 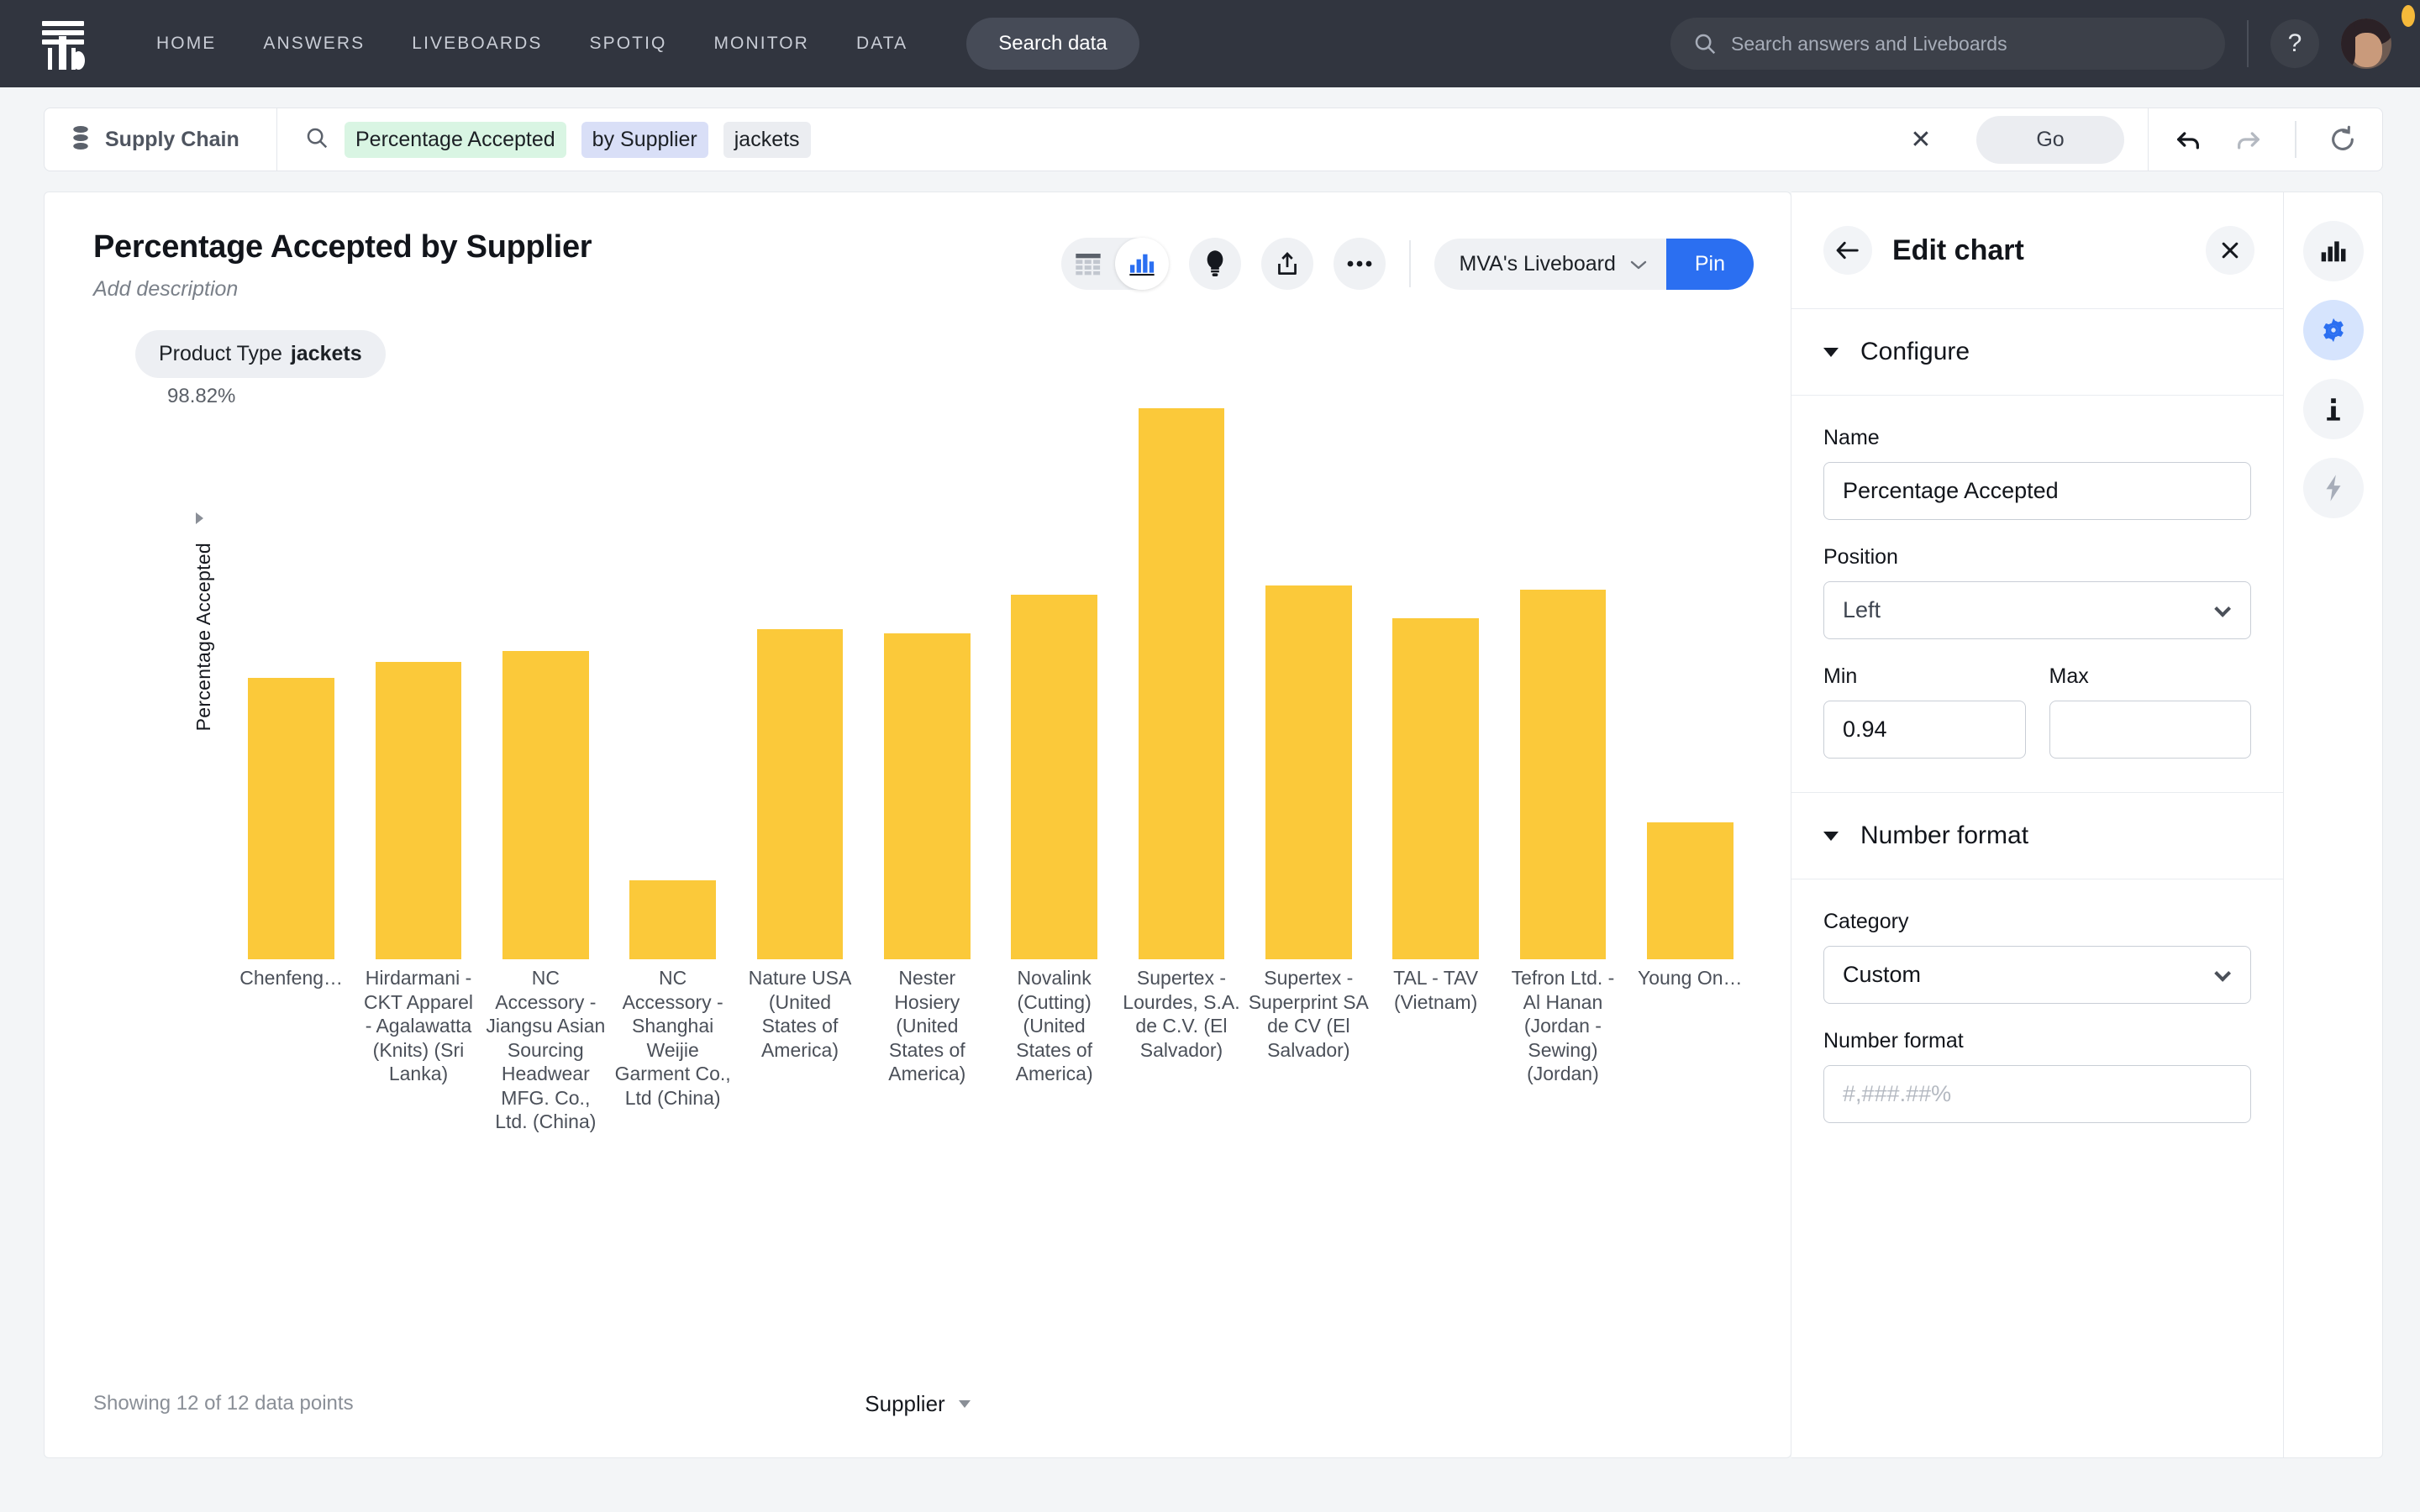 What do you see at coordinates (2037, 491) in the screenshot?
I see `name-input` at bounding box center [2037, 491].